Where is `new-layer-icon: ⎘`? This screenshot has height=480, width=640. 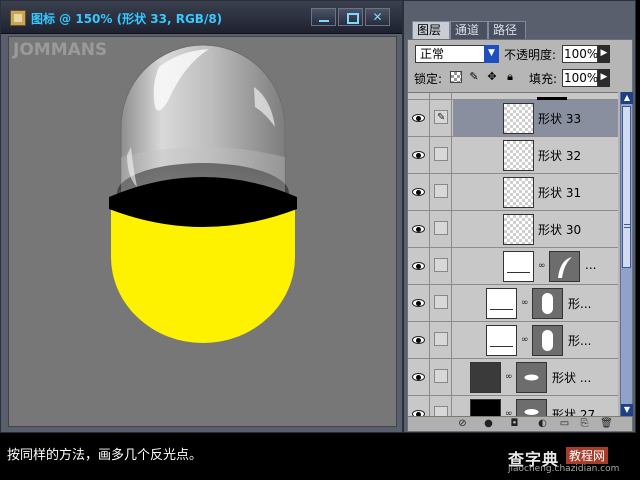 new-layer-icon: ⎘ is located at coordinates (584, 424).